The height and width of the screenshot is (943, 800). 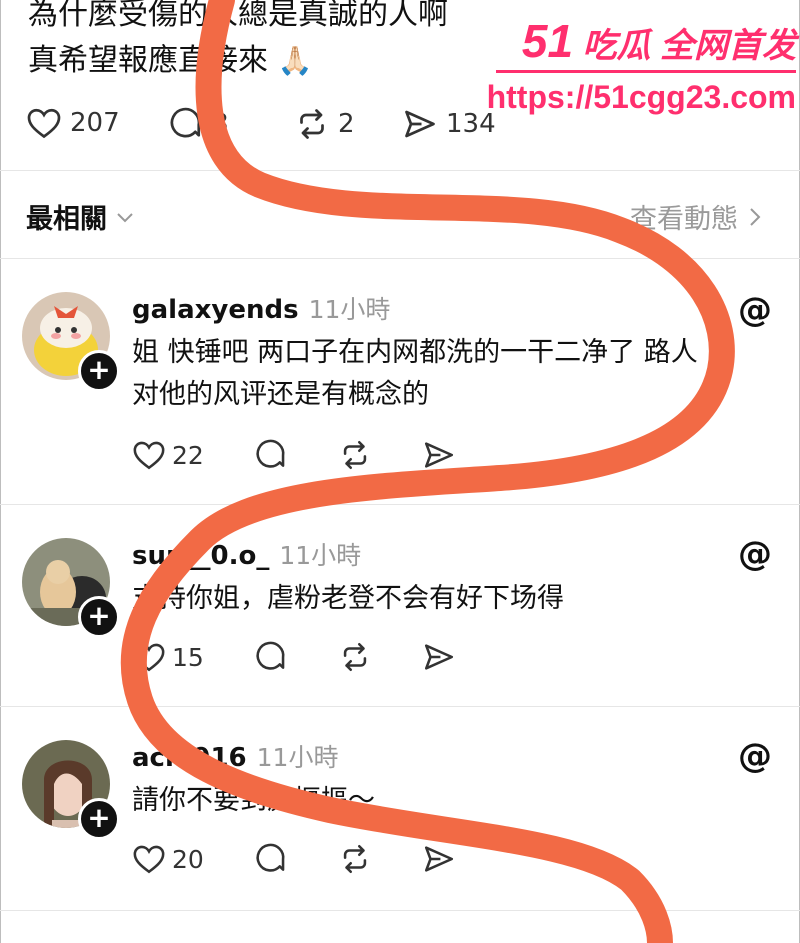 I want to click on post-reply-button: 8, so click(x=198, y=124).